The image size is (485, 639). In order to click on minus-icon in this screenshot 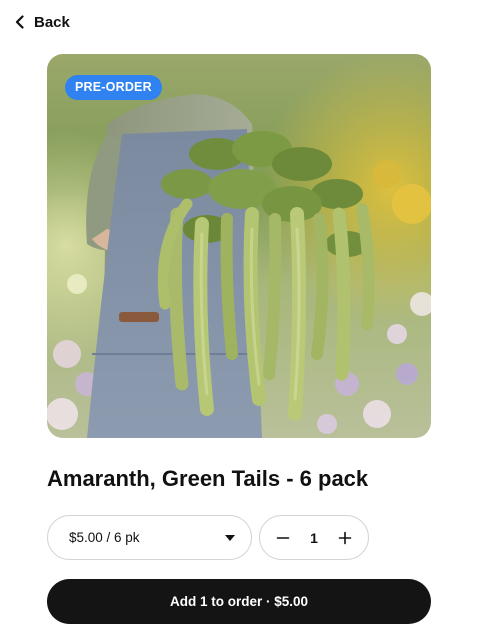, I will do `click(283, 537)`.